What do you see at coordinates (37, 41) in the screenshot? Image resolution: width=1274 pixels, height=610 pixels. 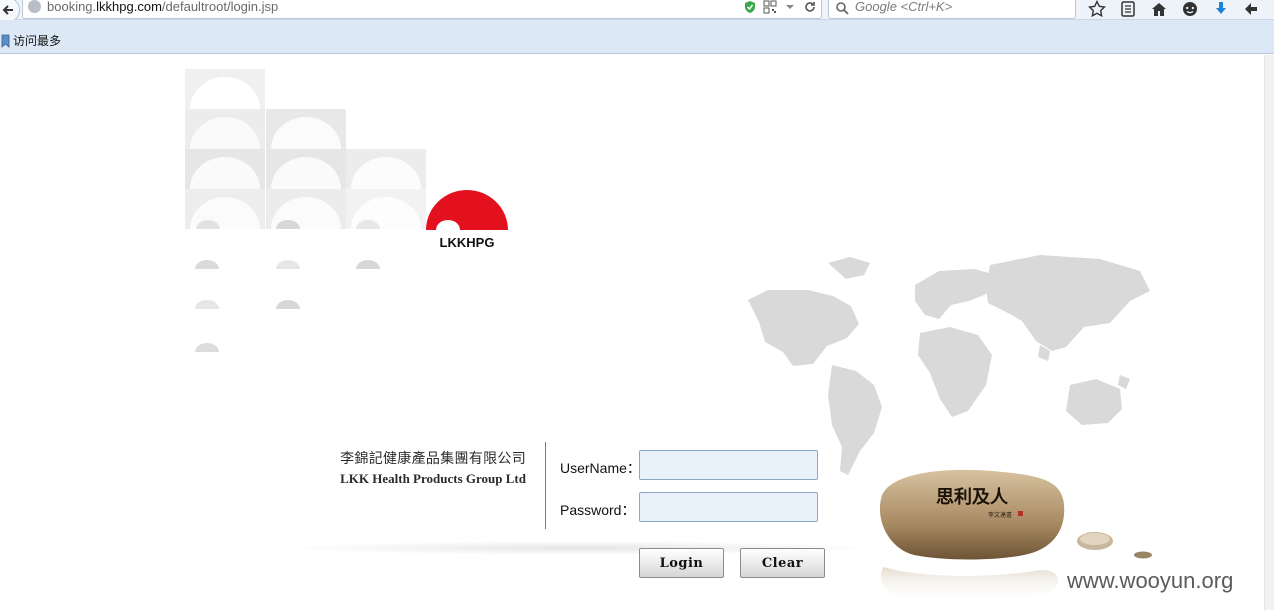 I see `bookmark-label: 访问最多` at bounding box center [37, 41].